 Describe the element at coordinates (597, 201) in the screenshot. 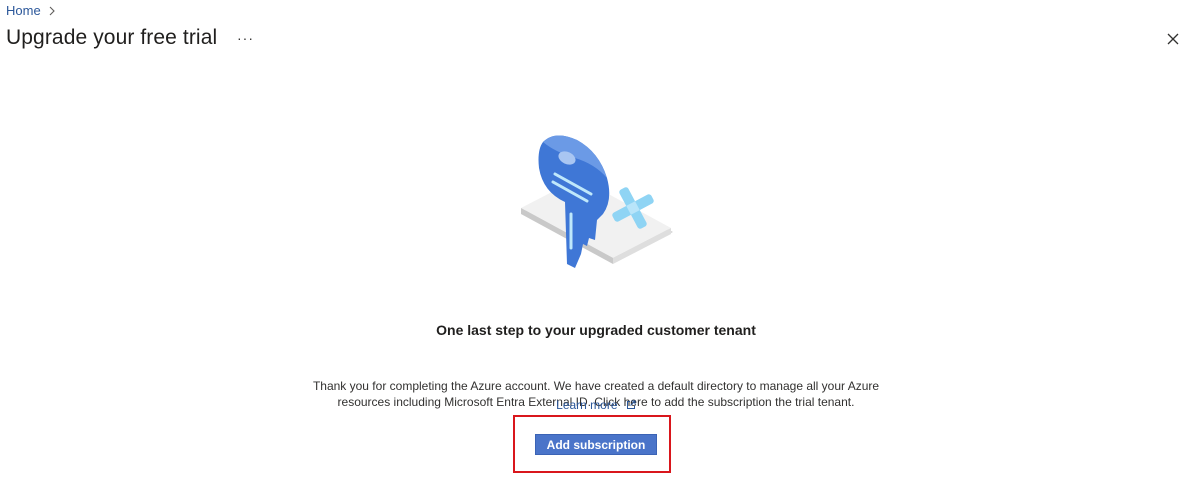

I see `key-icon` at that location.